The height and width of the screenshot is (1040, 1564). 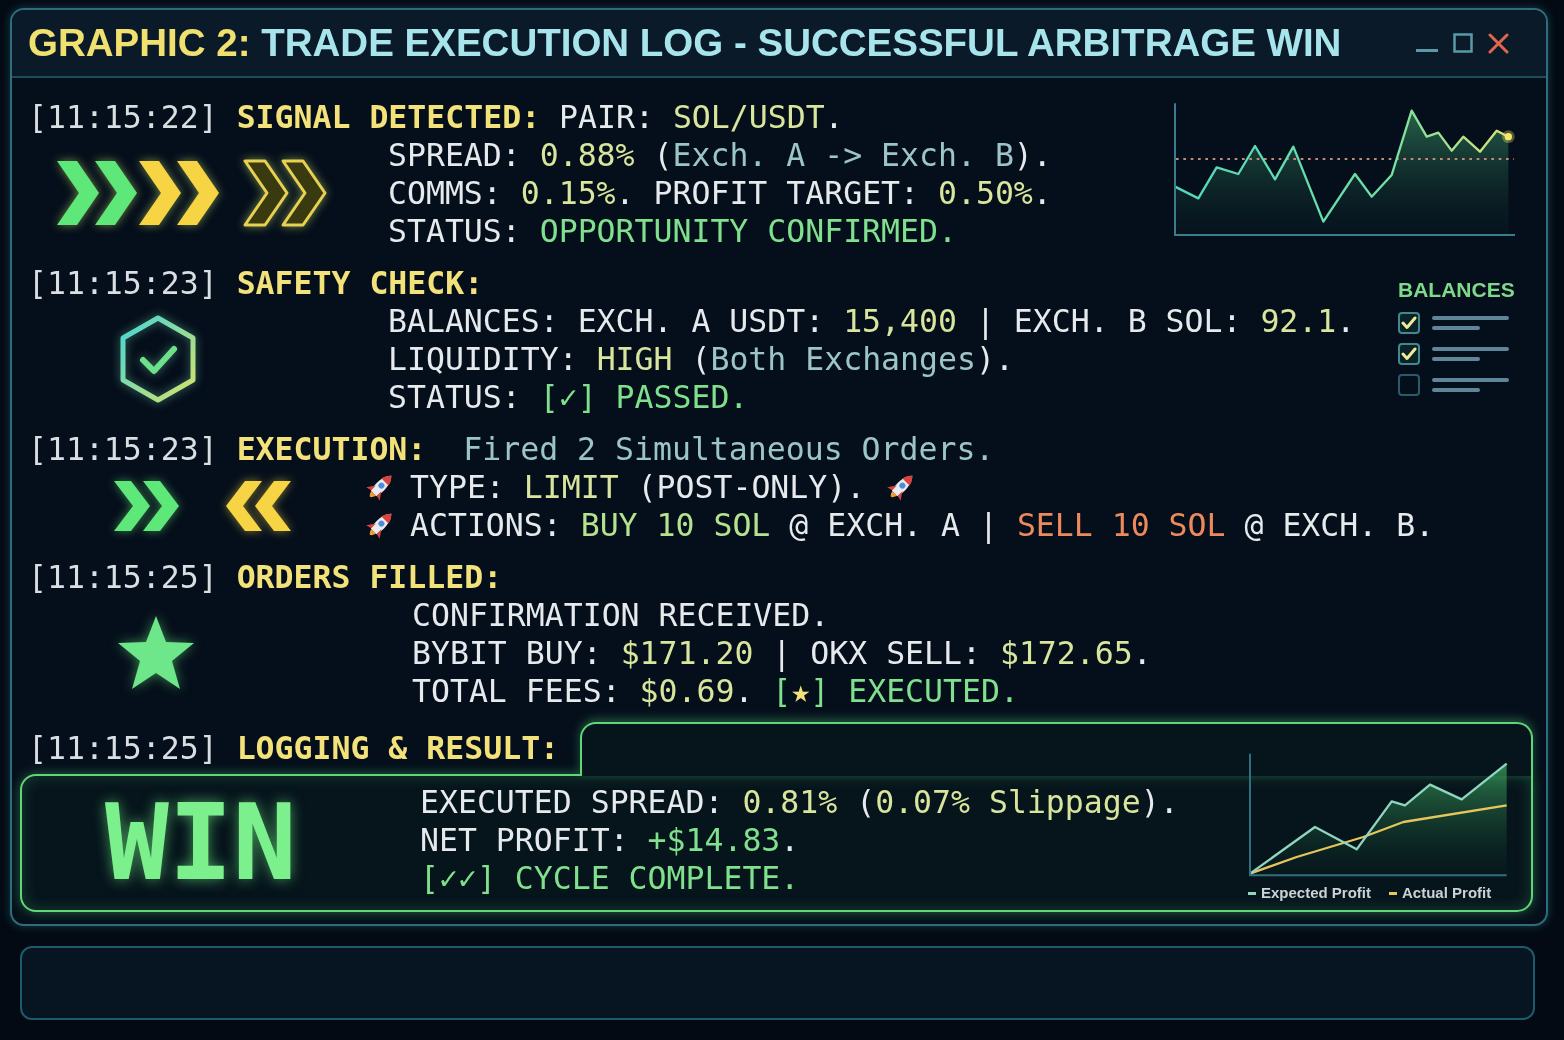 What do you see at coordinates (610, 840) in the screenshot?
I see `log-line: NET PROFIT: +$14.83.` at bounding box center [610, 840].